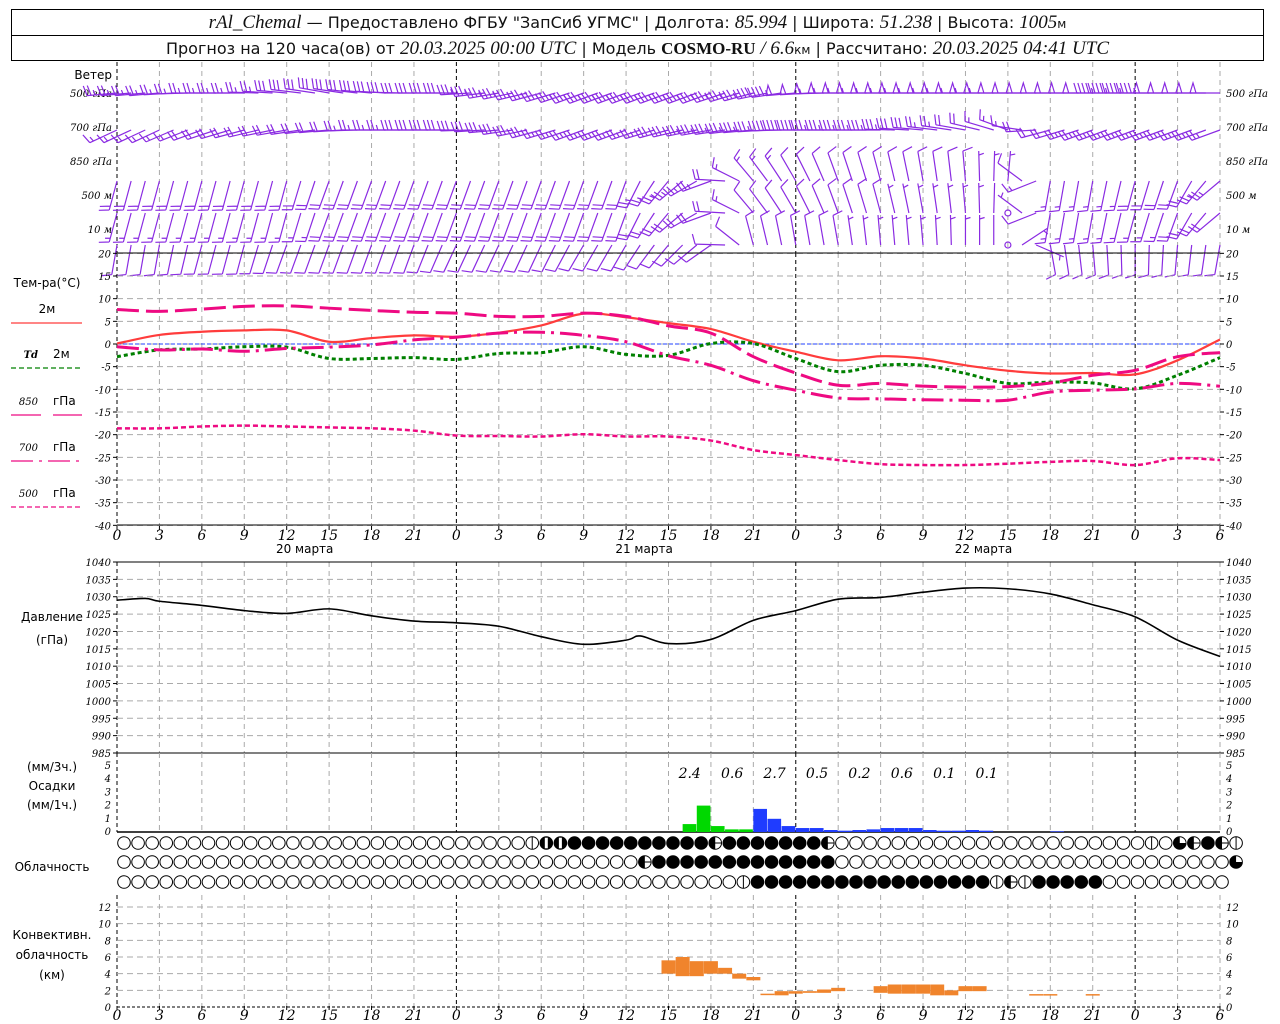 Image resolution: width=1280 pixels, height=1024 pixels. Describe the element at coordinates (159, 1016) in the screenshot. I see `x-tick-label: 3` at that location.